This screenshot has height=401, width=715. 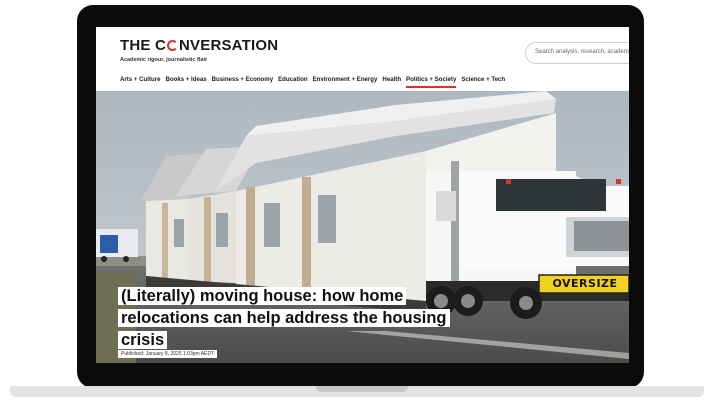 What do you see at coordinates (172, 45) in the screenshot?
I see `logo-ring-icon` at bounding box center [172, 45].